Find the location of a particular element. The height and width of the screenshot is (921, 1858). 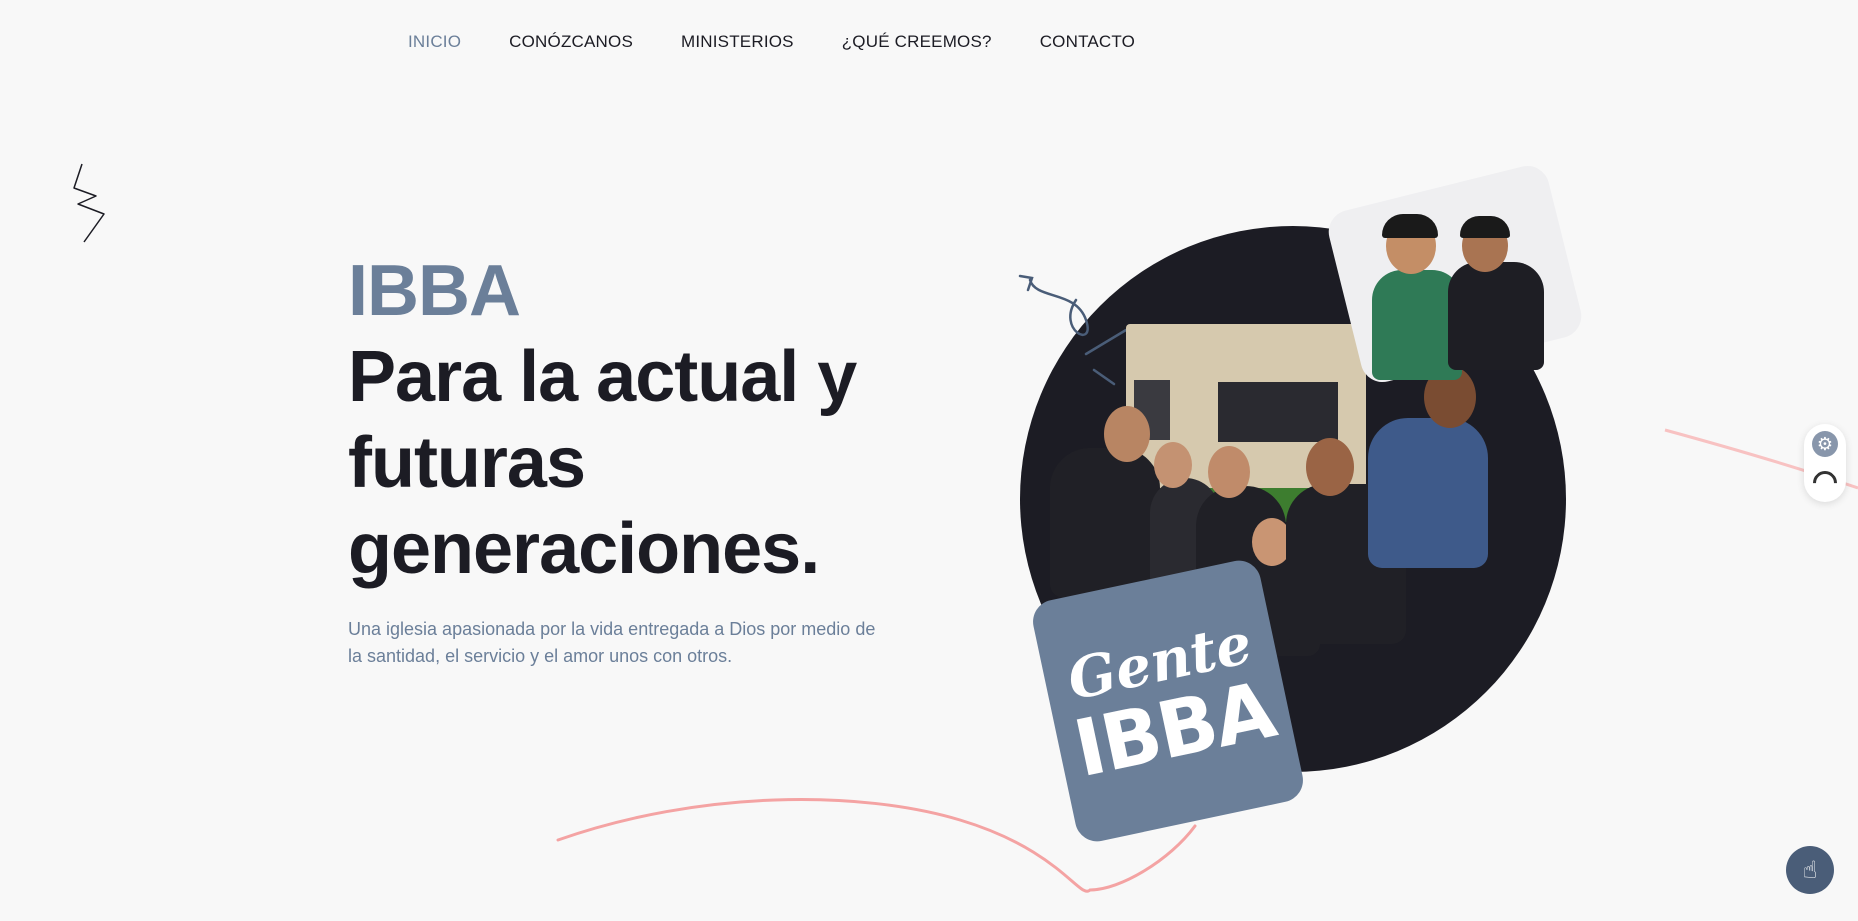

headline-line-3: generaciones. is located at coordinates (584, 549).